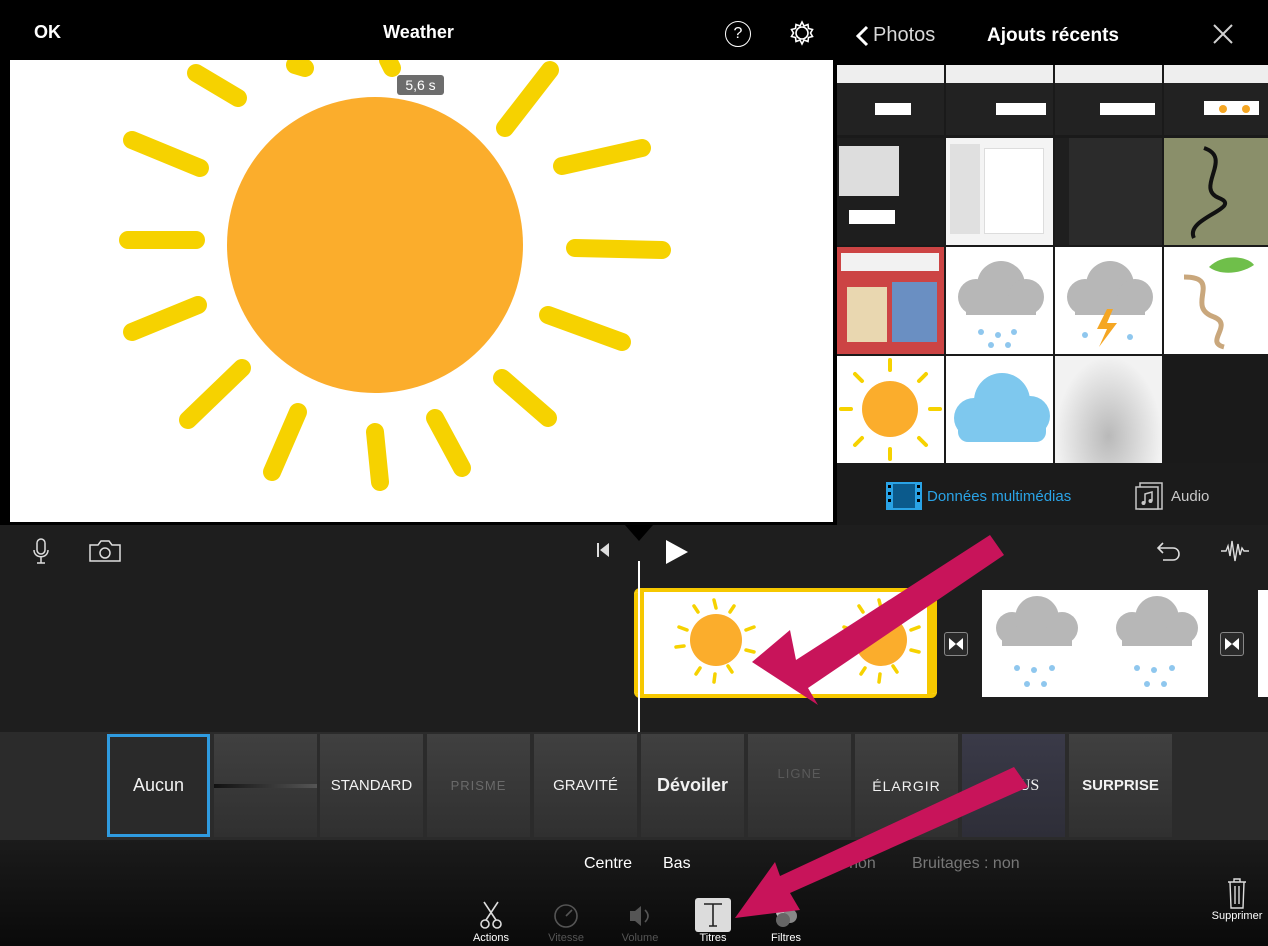 The image size is (1268, 946). What do you see at coordinates (862, 35) in the screenshot?
I see `chevron-left-icon` at bounding box center [862, 35].